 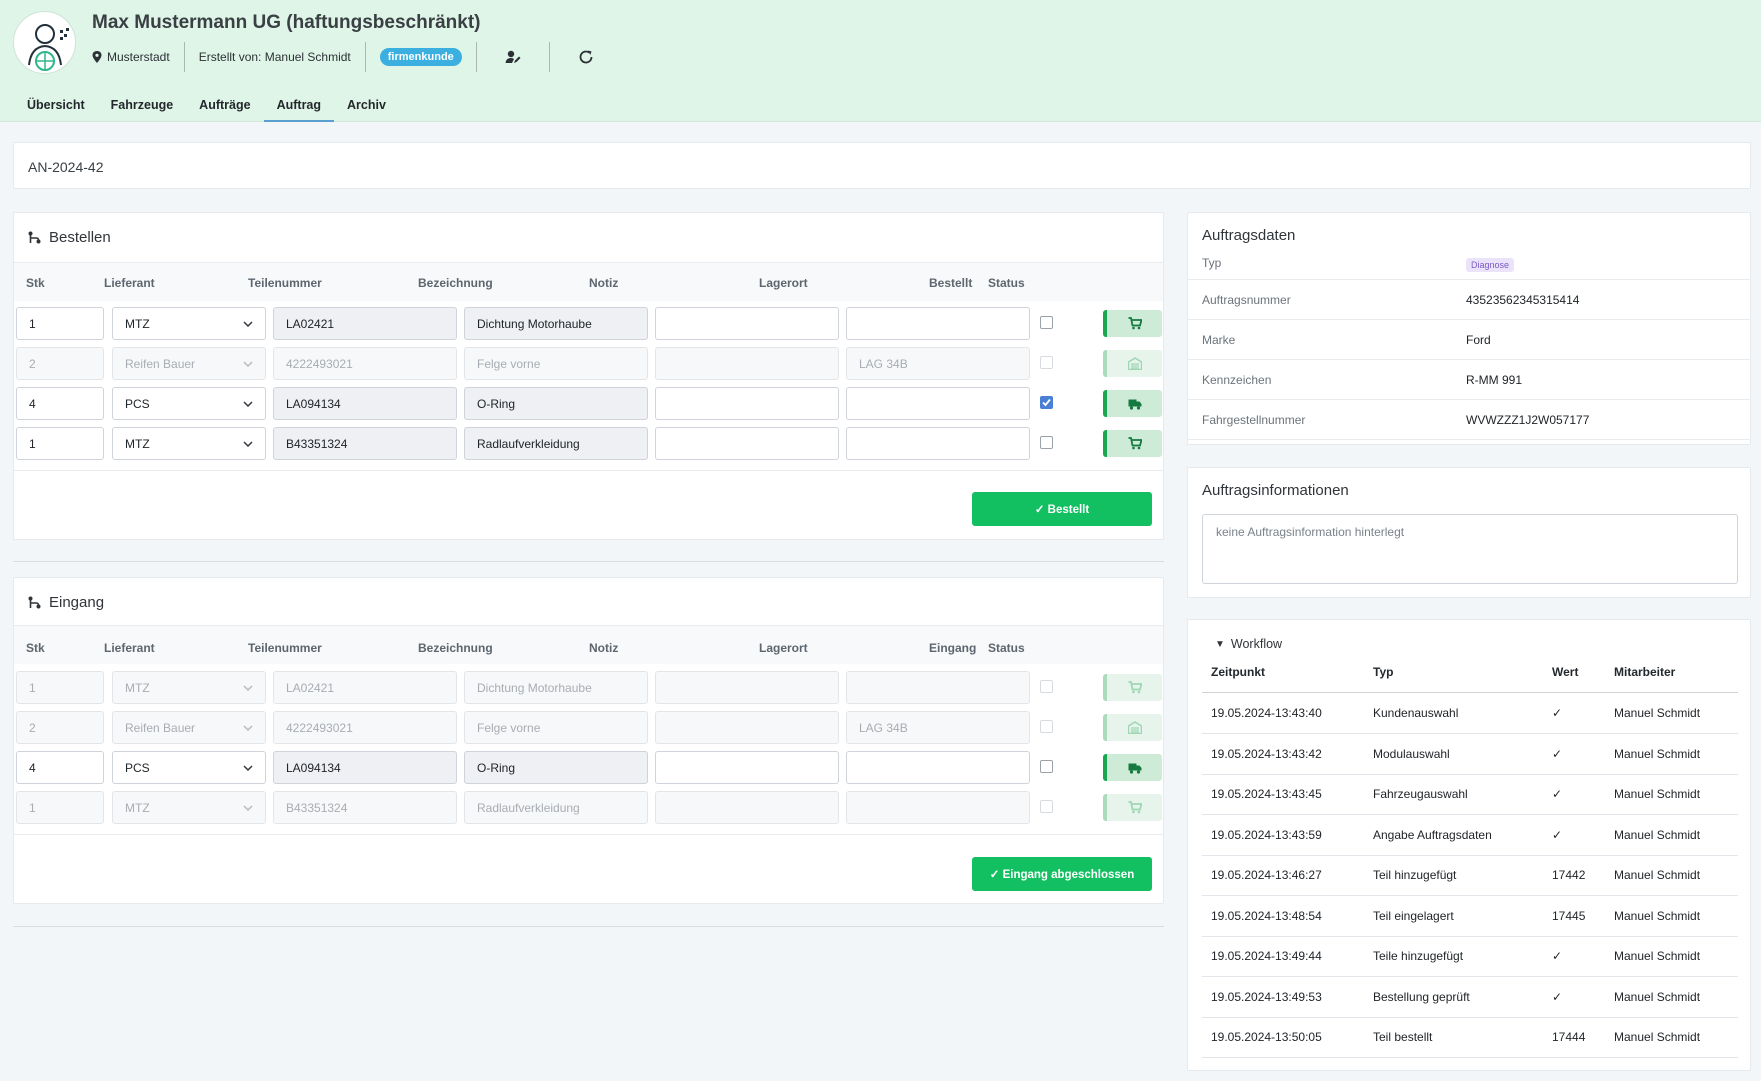 What do you see at coordinates (1266, 996) in the screenshot?
I see `workflow-time: 19.05.2024-13:49:53` at bounding box center [1266, 996].